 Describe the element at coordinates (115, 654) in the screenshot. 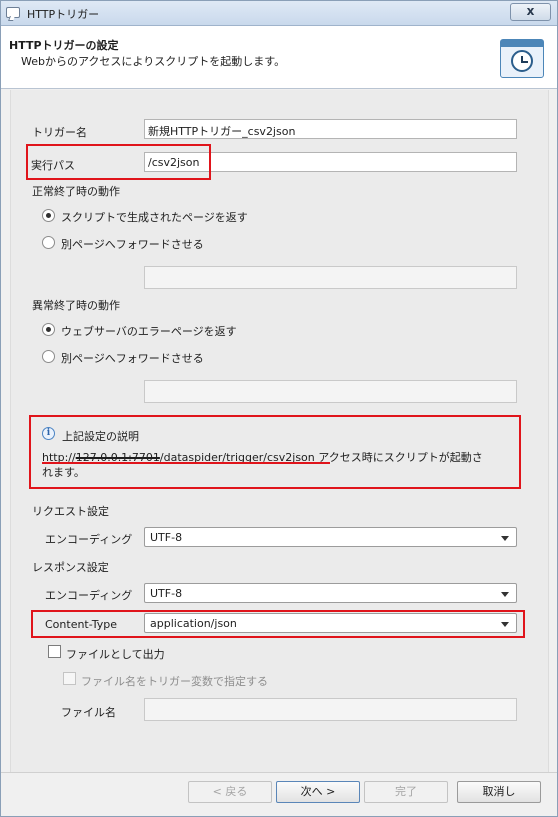

I see `output-as-file-label: ファイルとして出力` at that location.